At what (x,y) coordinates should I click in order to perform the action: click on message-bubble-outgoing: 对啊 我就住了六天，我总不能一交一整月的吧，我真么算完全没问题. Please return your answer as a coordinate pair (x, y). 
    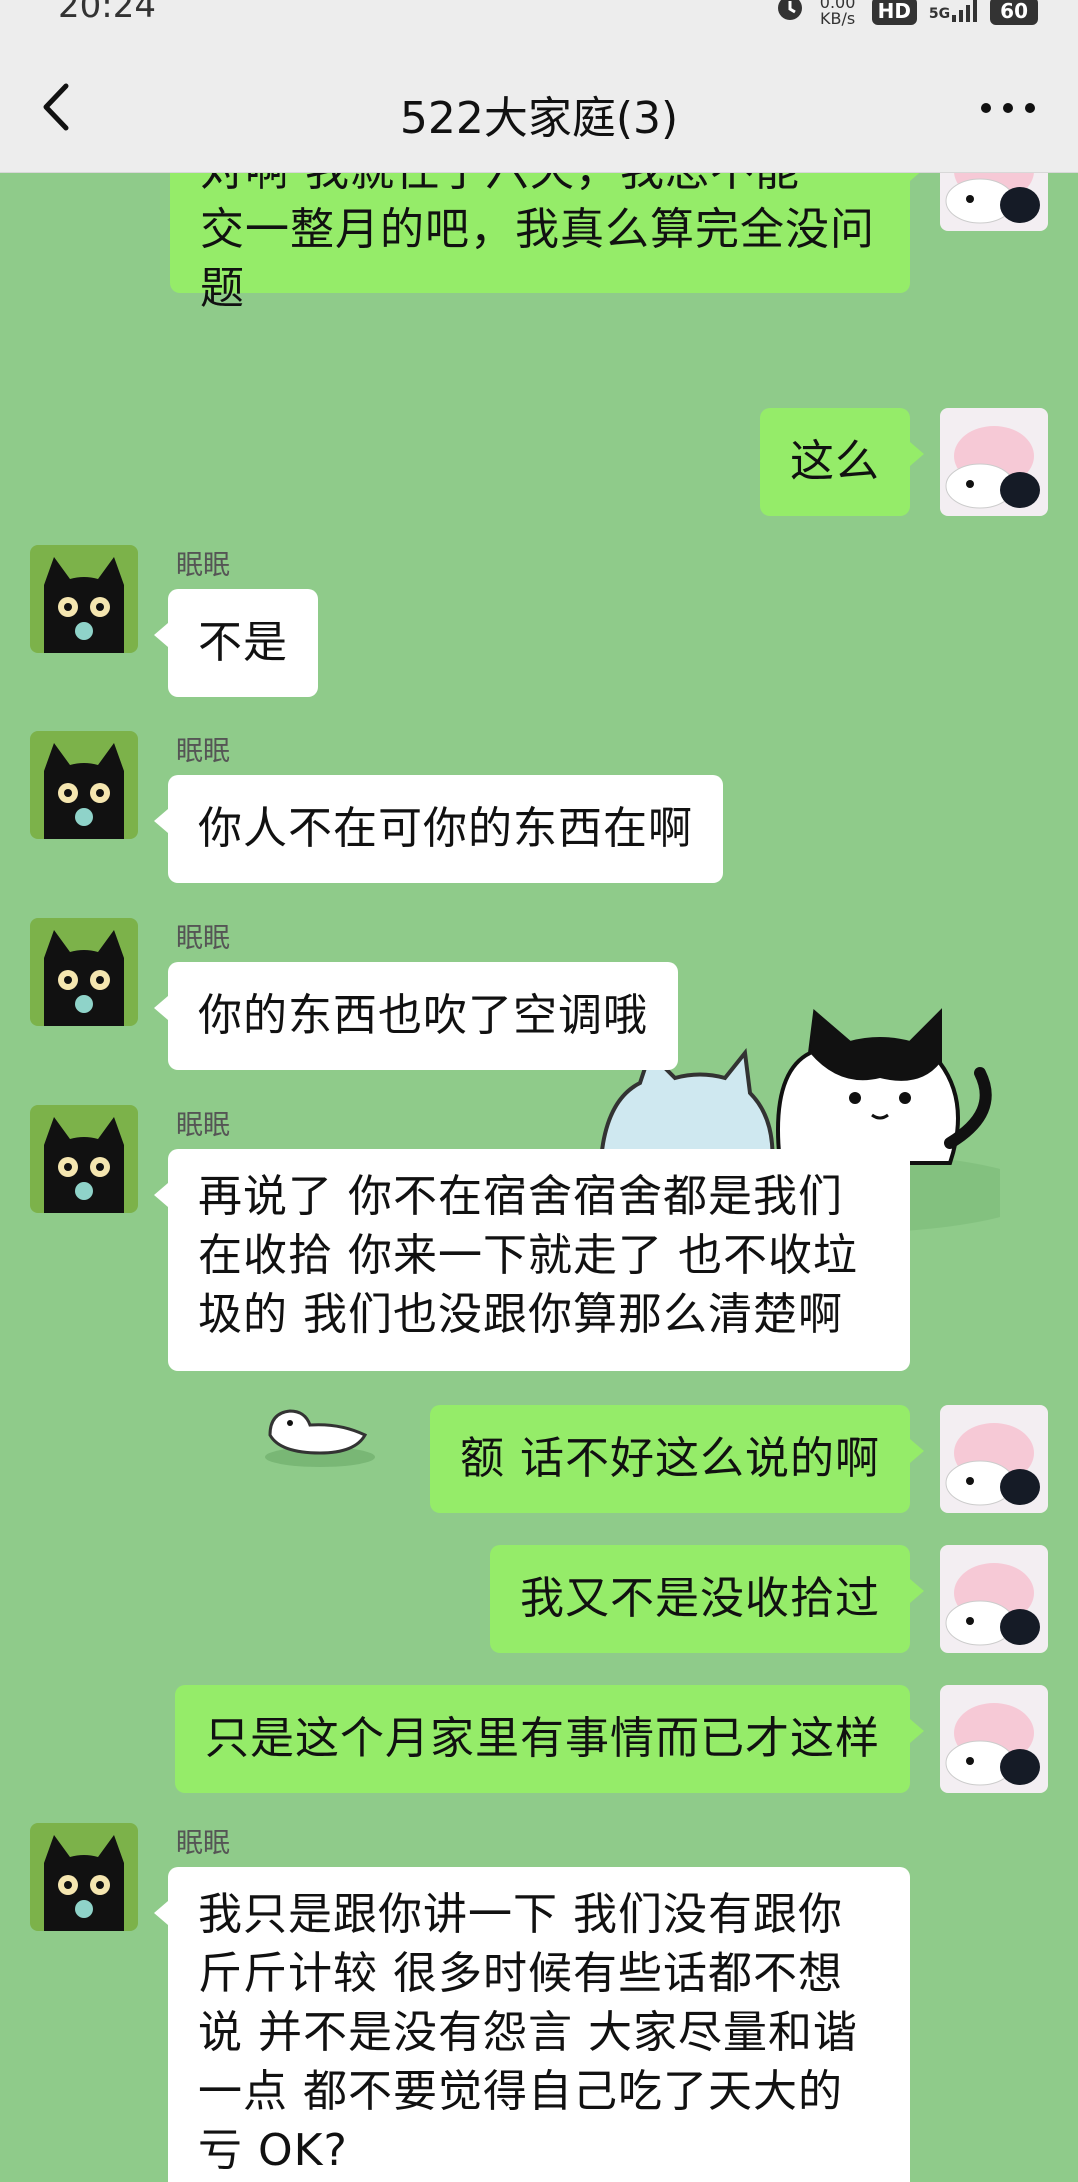
    Looking at the image, I should click on (547, 243).